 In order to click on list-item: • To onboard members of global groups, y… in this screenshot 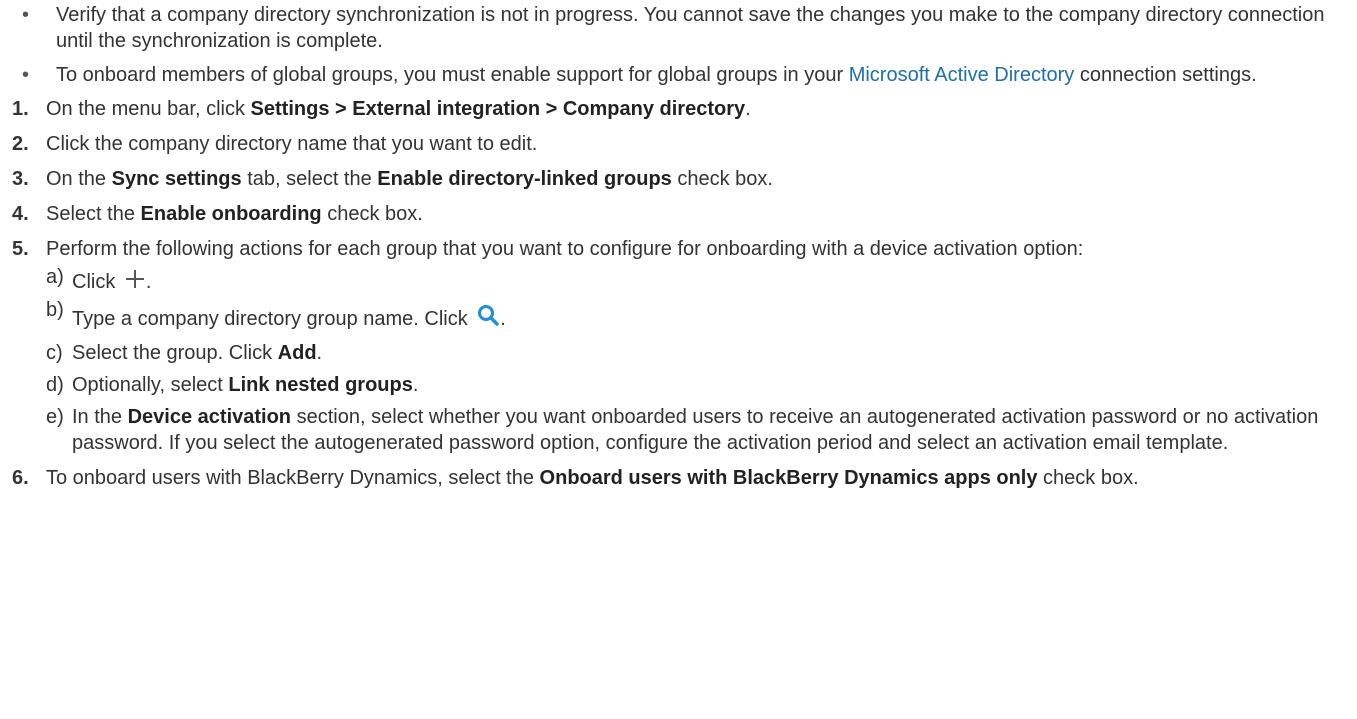, I will do `click(678, 75)`.